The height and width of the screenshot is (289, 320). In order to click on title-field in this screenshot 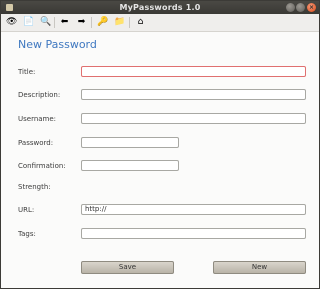, I will do `click(193, 71)`.